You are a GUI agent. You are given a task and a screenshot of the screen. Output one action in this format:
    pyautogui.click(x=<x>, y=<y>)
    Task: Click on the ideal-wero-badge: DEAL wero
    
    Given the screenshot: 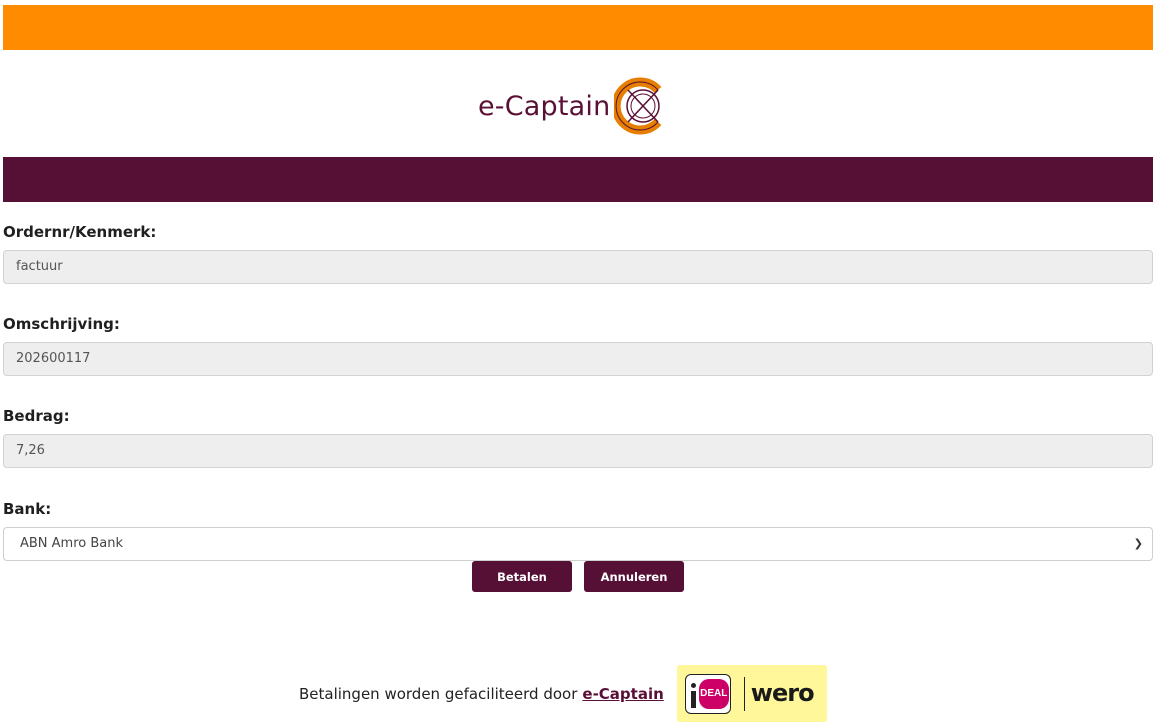 What is the action you would take?
    pyautogui.click(x=751, y=693)
    